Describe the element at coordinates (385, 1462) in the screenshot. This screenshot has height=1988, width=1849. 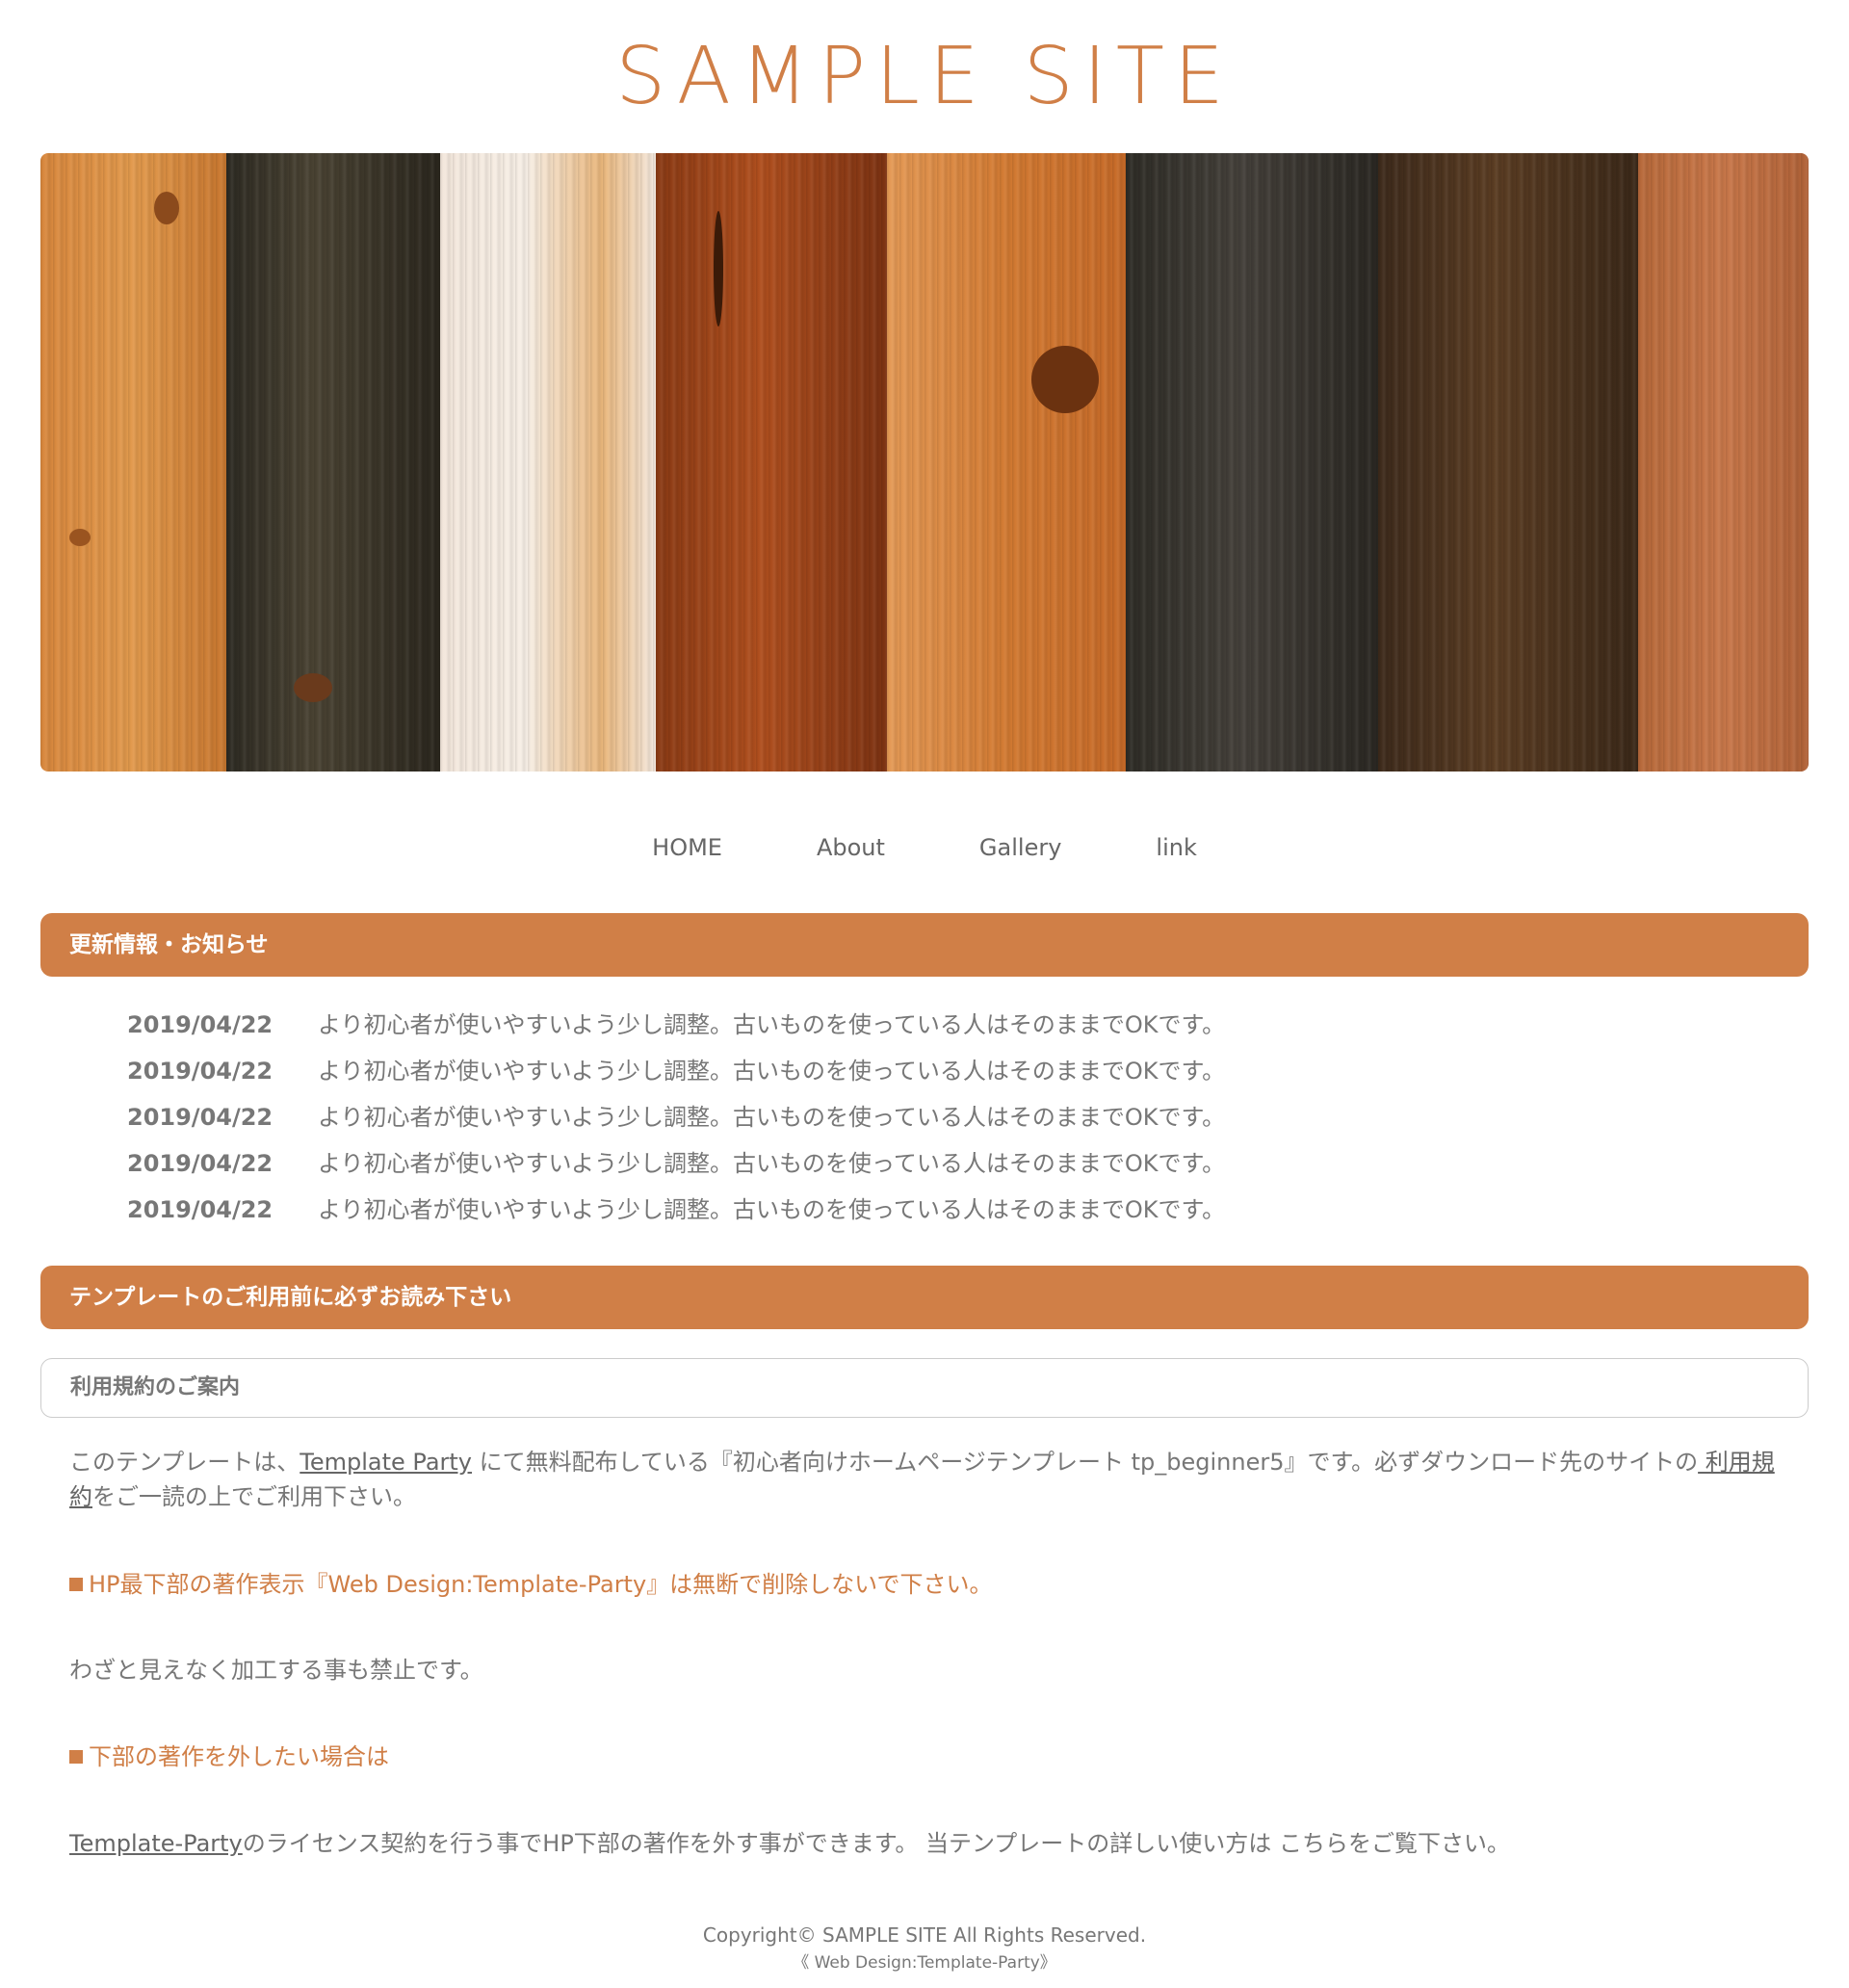
I see `template-party-link: Template Party` at that location.